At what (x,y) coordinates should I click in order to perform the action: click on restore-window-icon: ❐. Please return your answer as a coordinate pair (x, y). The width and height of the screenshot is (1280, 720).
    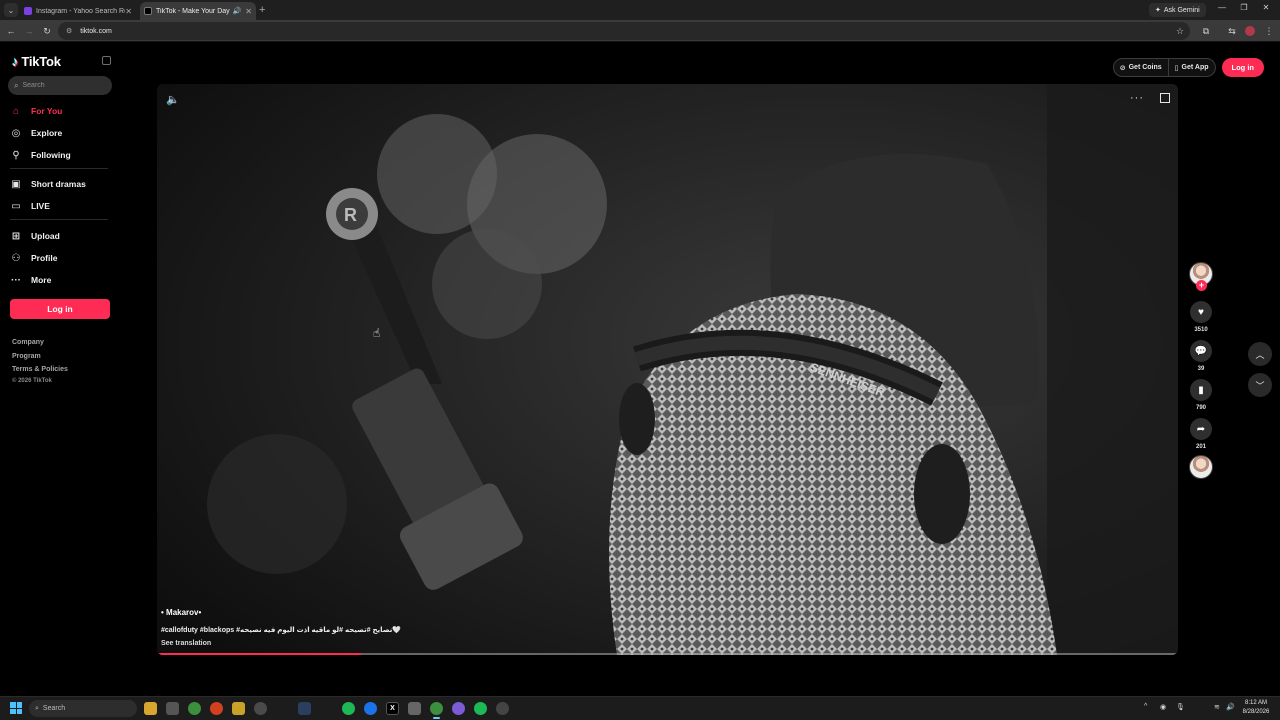
    Looking at the image, I should click on (1244, 7).